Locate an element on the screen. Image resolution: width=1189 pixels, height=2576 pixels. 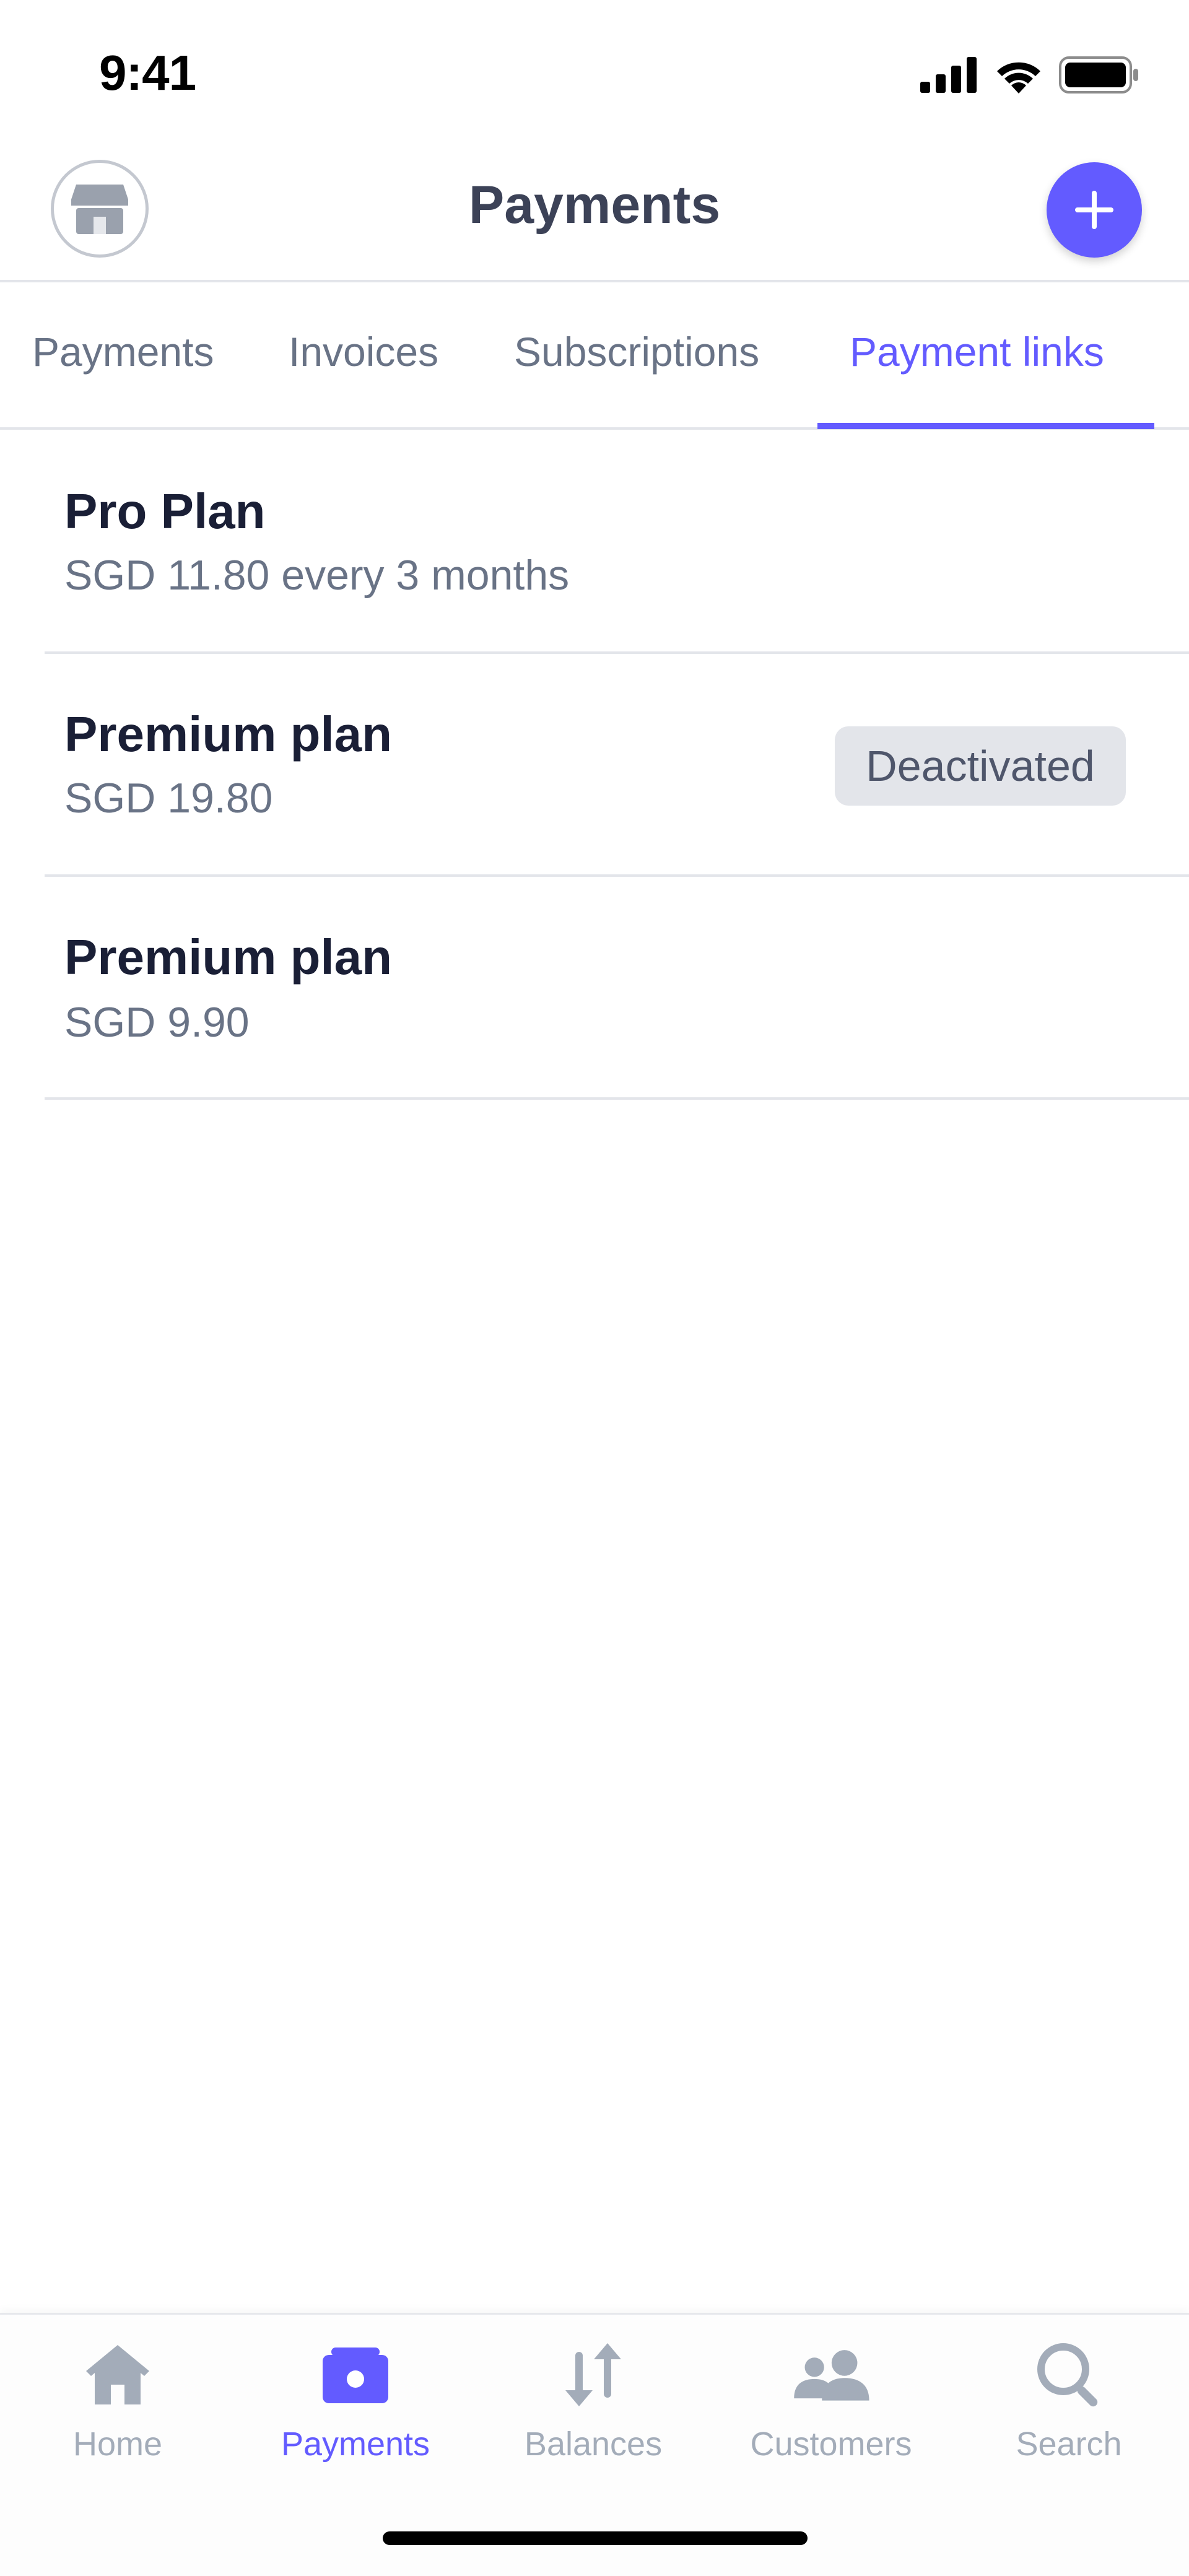
payments-icon is located at coordinates (355, 2375).